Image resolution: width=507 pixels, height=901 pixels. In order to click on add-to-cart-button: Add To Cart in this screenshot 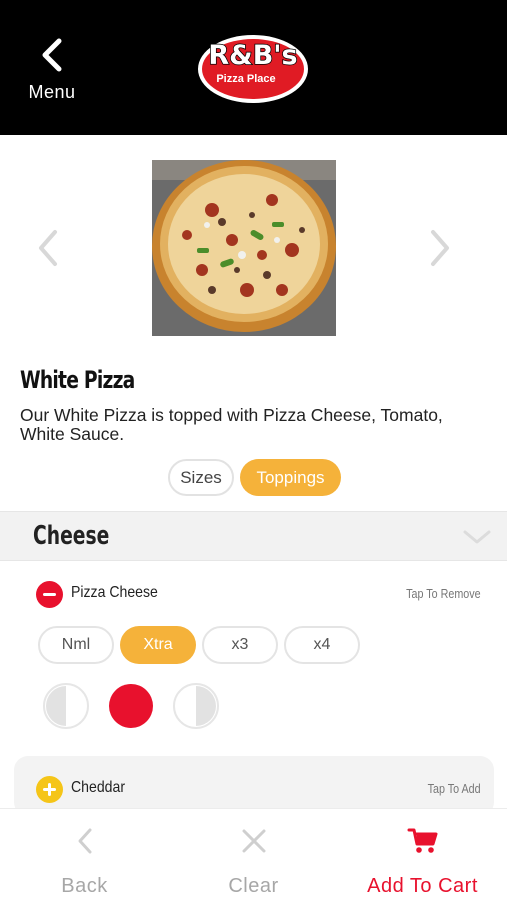, I will do `click(422, 855)`.